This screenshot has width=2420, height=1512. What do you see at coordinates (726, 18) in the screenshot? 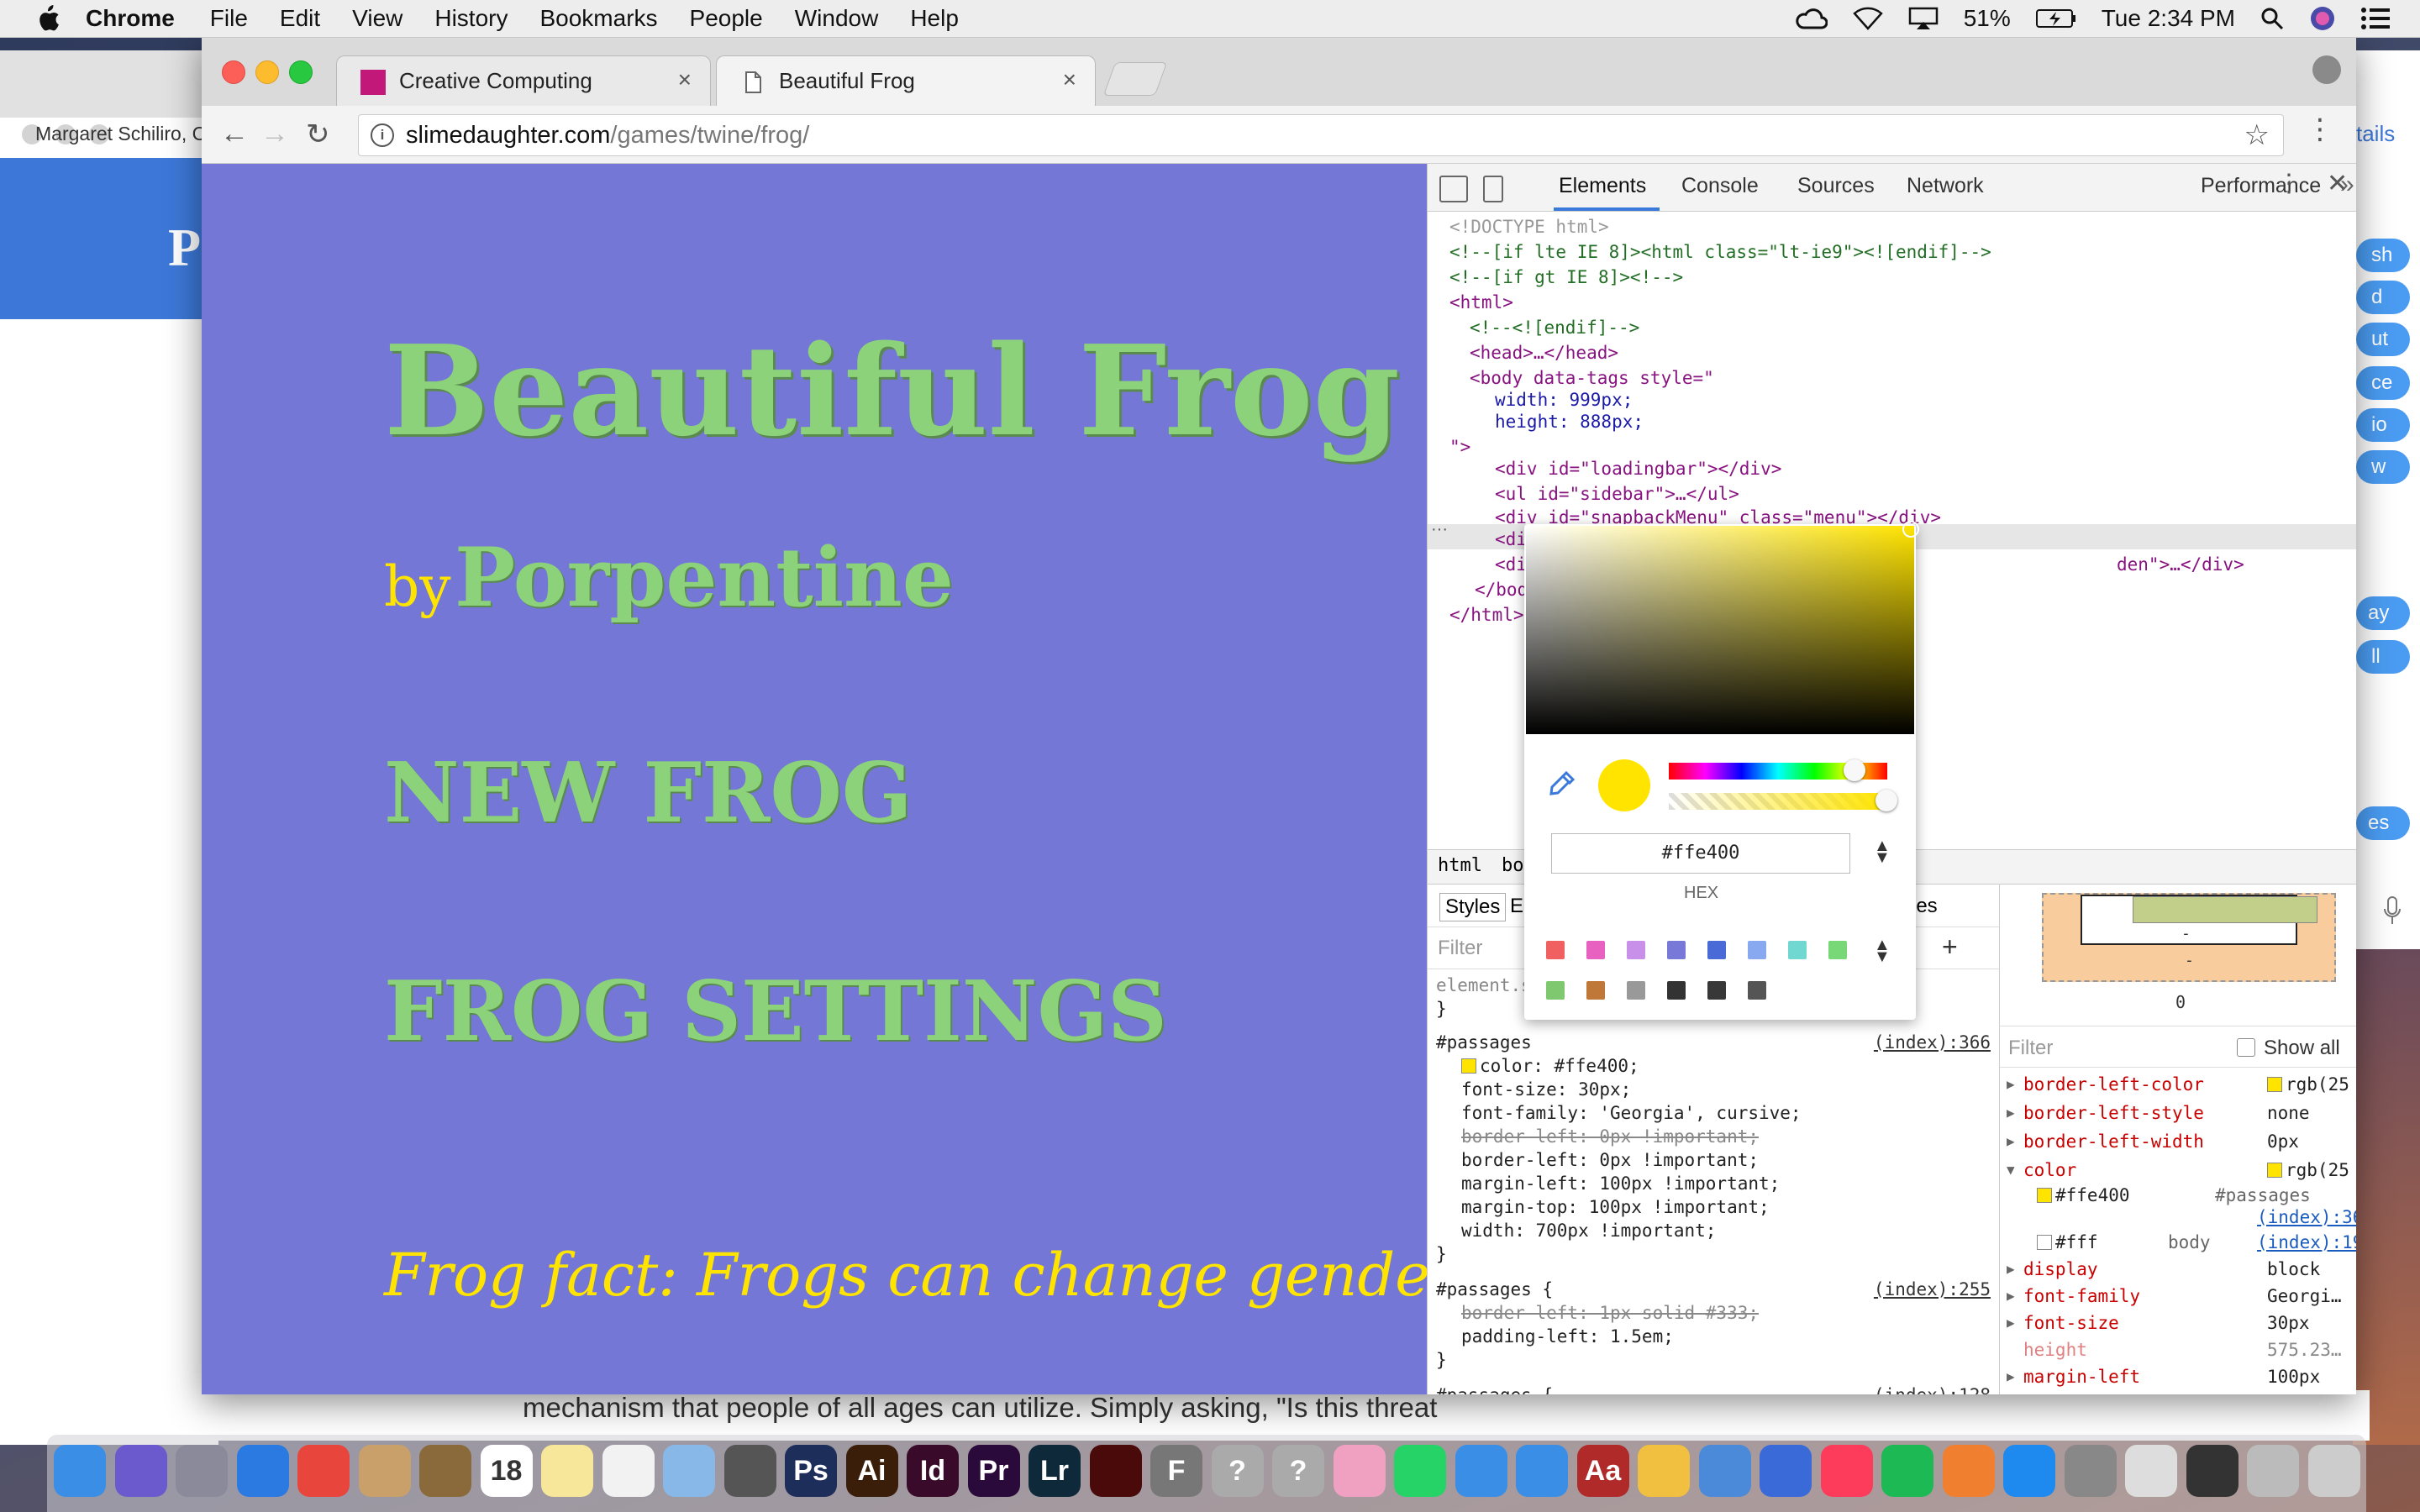
I see `menu-people: People` at bounding box center [726, 18].